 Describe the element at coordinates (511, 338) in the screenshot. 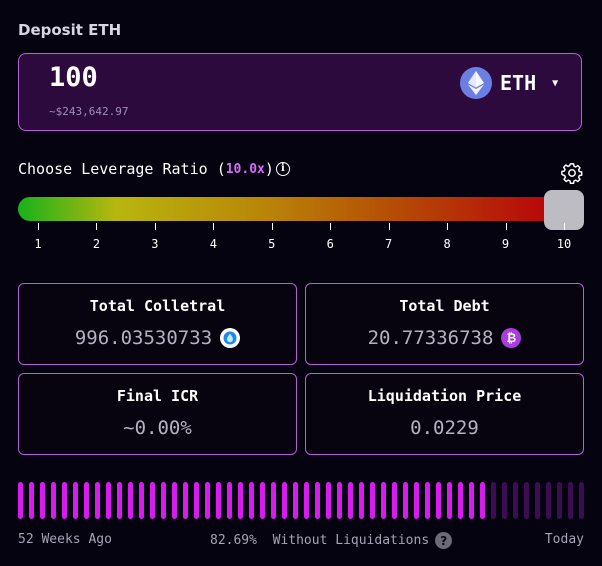

I see `bitcoin-icon: ₿` at that location.